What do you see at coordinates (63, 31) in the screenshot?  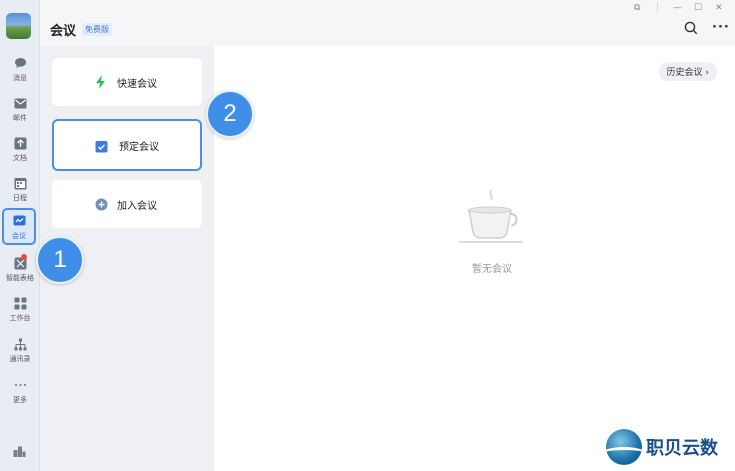 I see `page-title: 会议` at bounding box center [63, 31].